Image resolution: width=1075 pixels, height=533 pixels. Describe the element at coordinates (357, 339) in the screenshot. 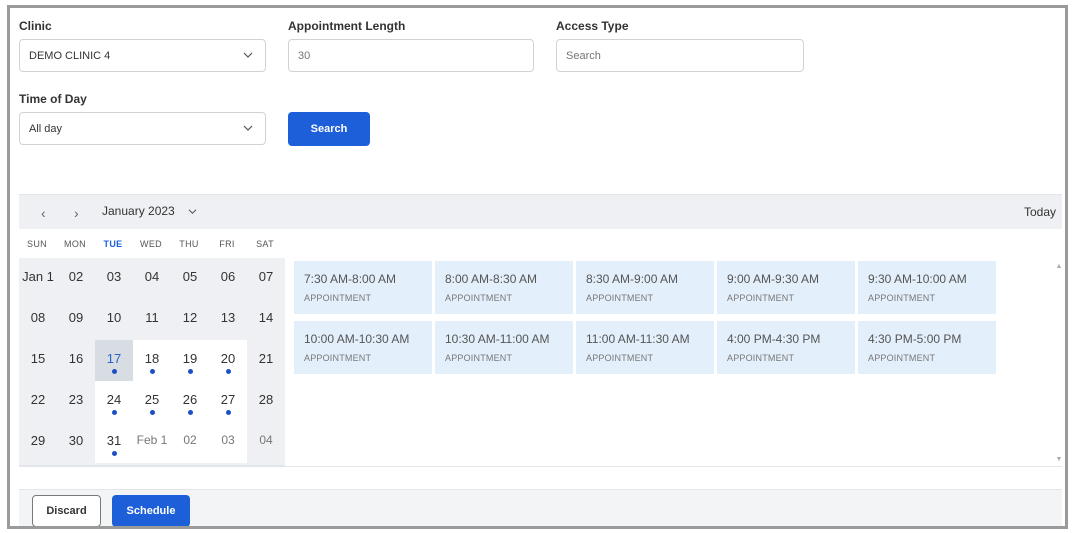

I see `slot-time: 10:00 AM-10:30 AM` at that location.